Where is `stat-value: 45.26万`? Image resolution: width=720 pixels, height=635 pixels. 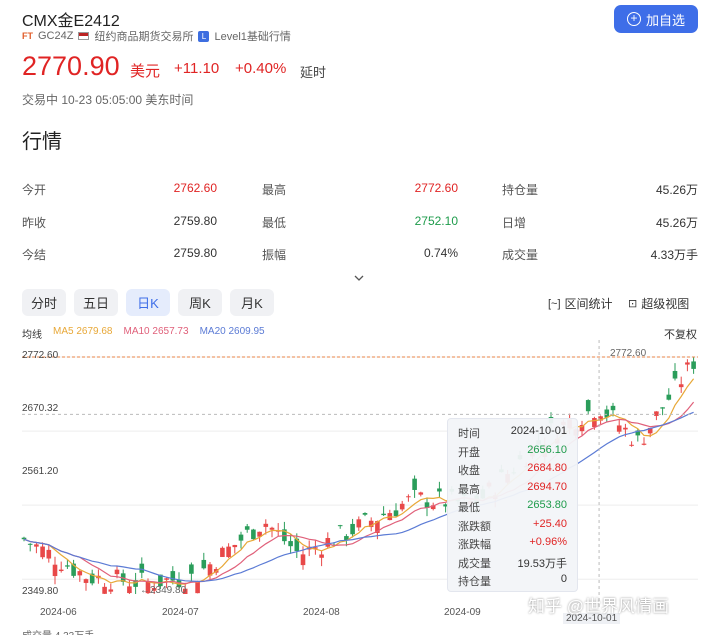
stat-value: 45.26万 is located at coordinates (676, 223).